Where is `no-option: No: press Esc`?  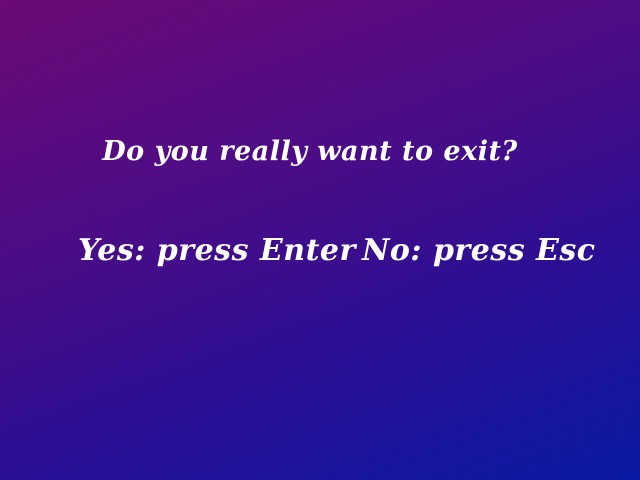
no-option: No: press Esc is located at coordinates (479, 250).